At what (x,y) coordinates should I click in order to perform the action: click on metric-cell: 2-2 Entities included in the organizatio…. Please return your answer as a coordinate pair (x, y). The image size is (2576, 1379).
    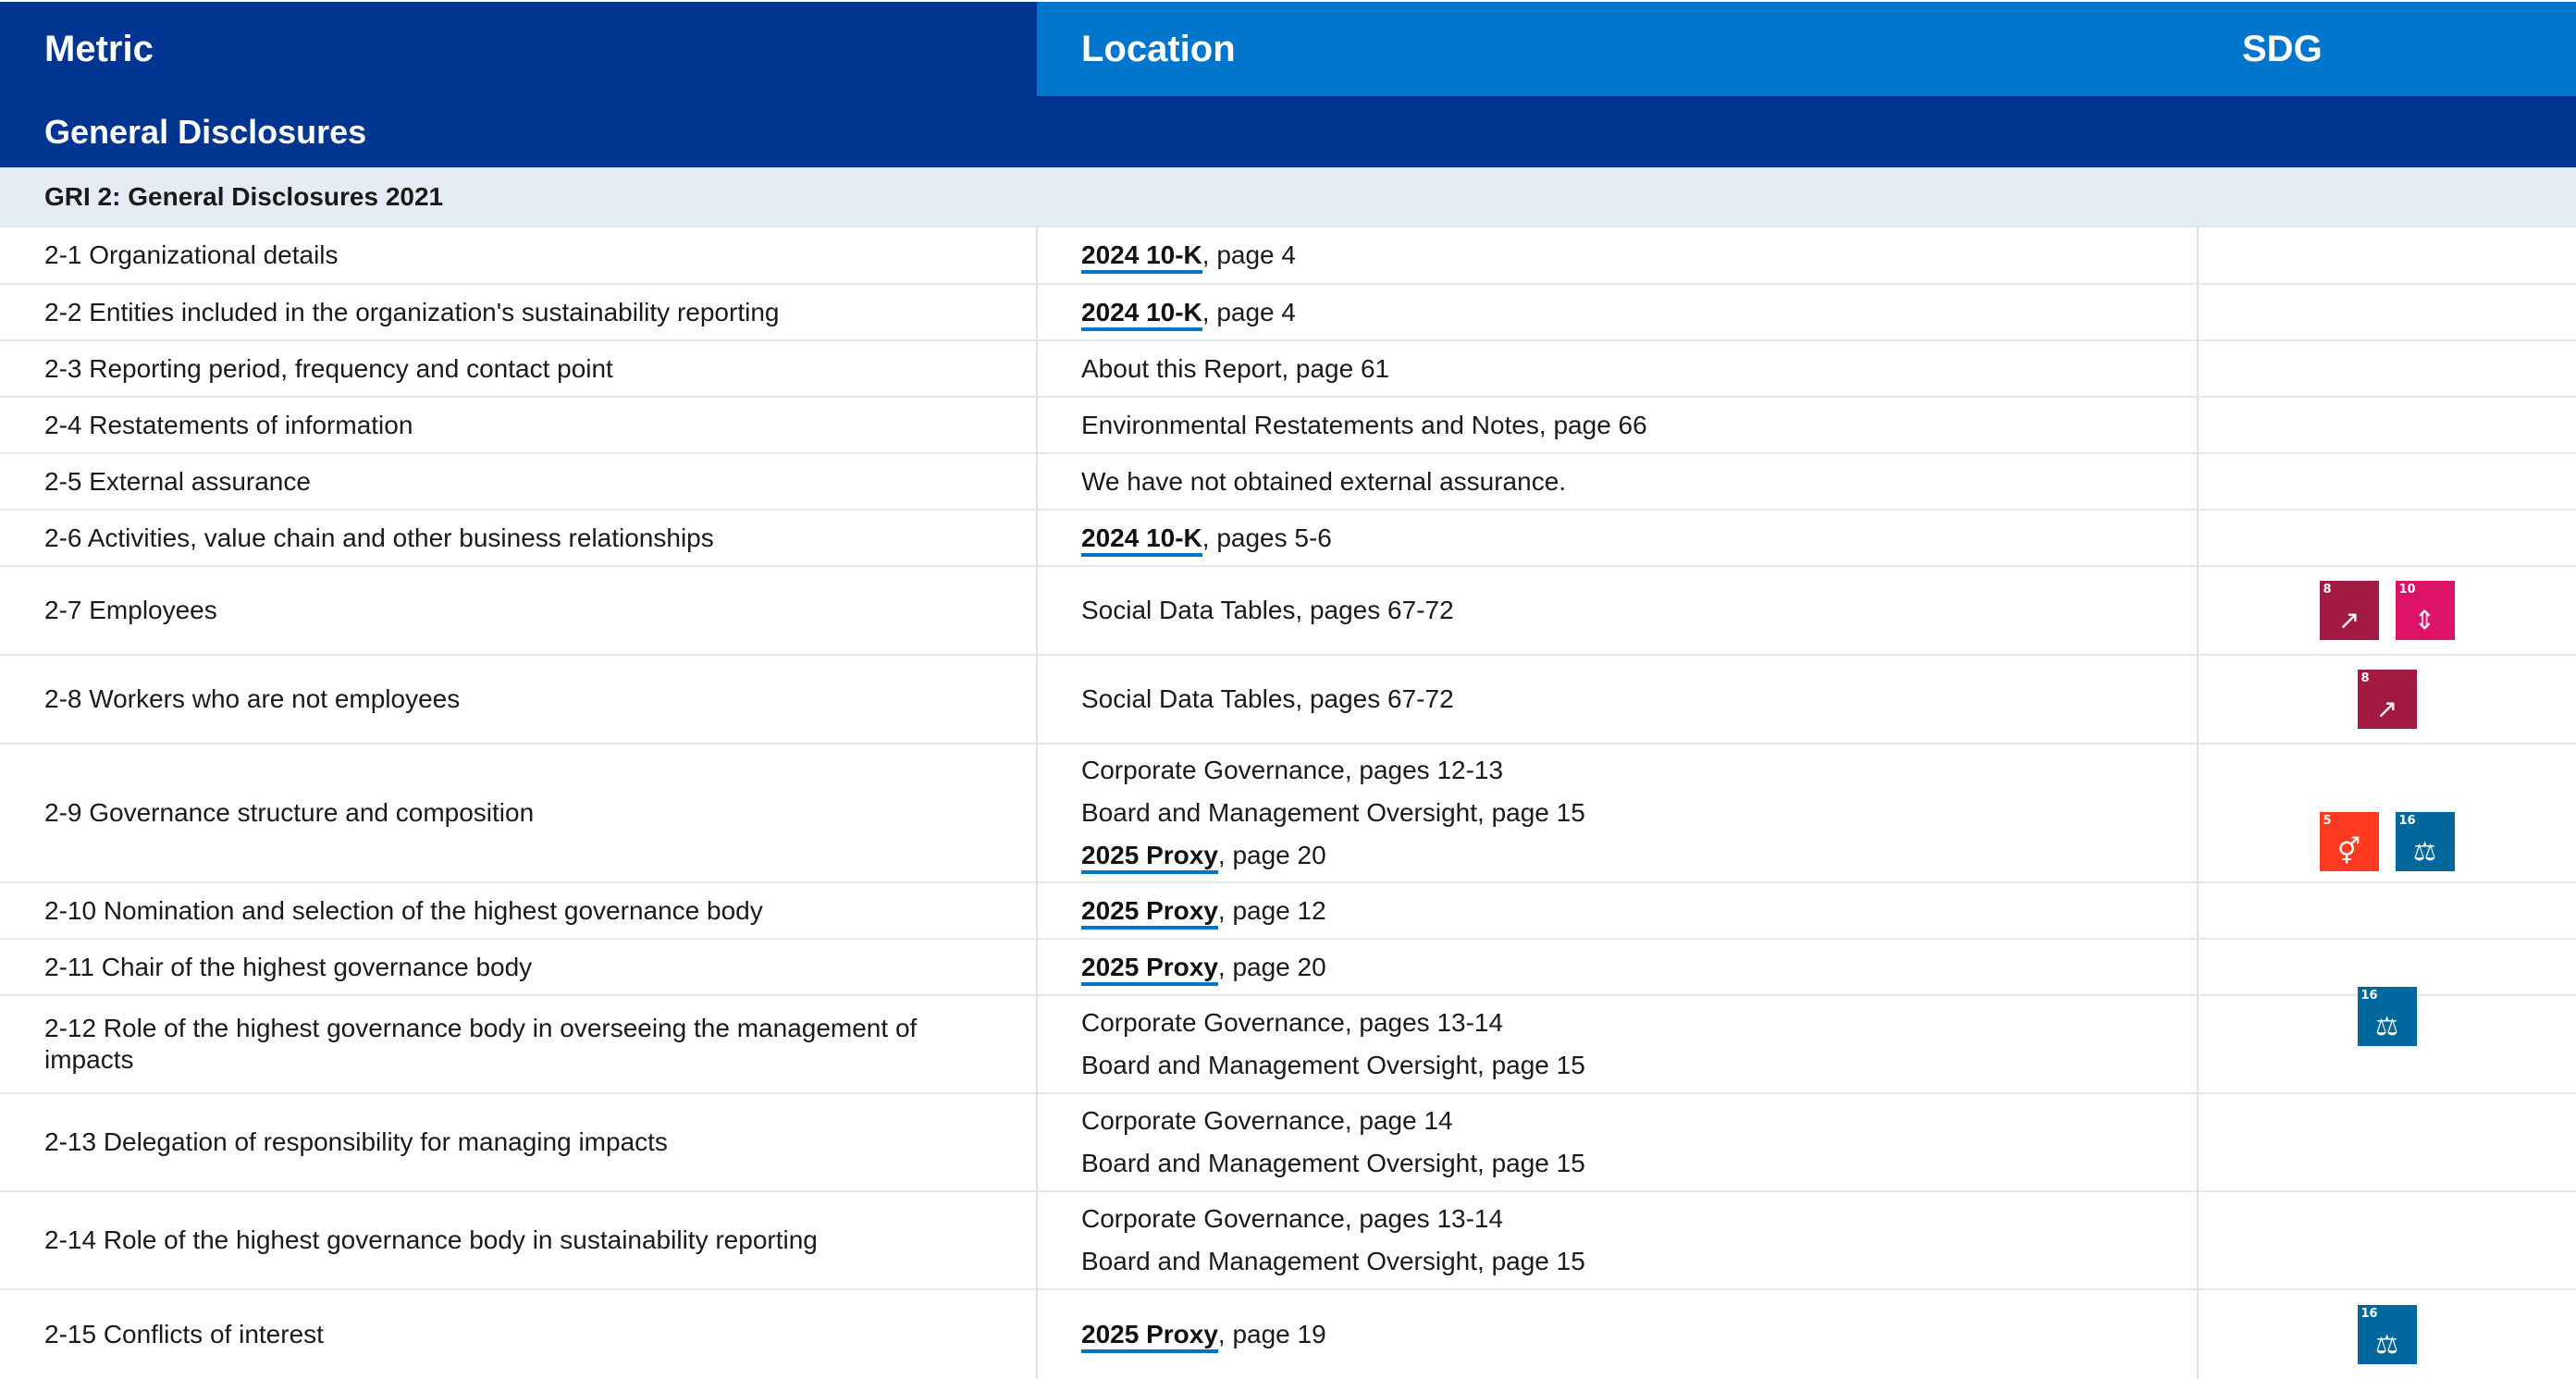
    Looking at the image, I should click on (412, 312).